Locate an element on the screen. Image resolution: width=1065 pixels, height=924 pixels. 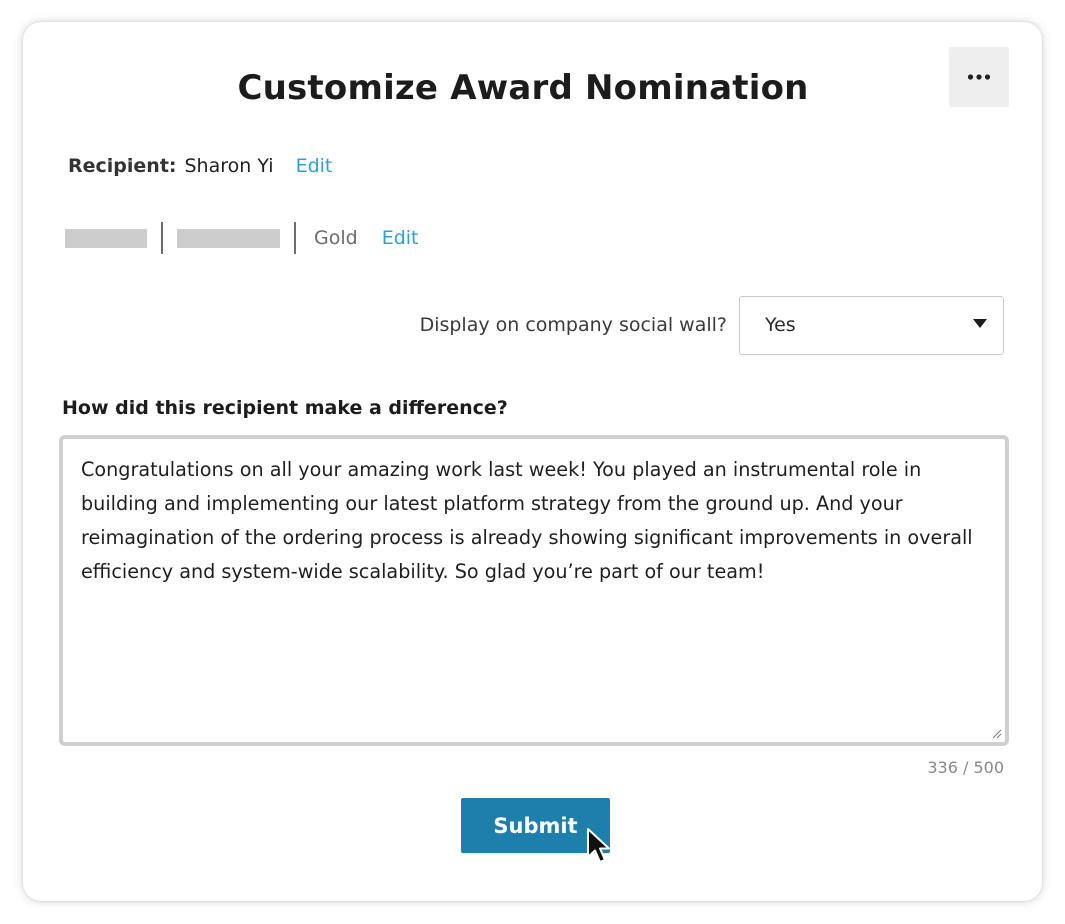
ellipsis-icon is located at coordinates (979, 77).